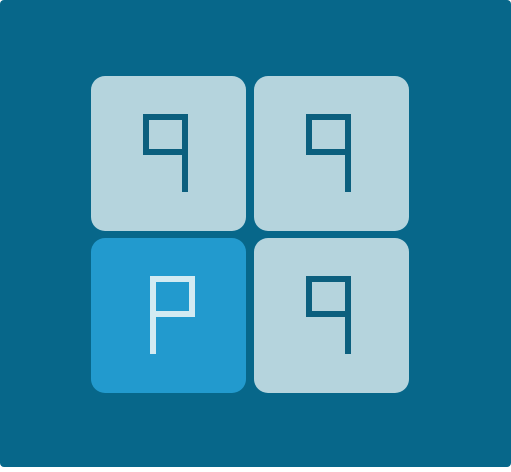 The width and height of the screenshot is (511, 472). Describe the element at coordinates (176, 316) in the screenshot. I see `p-glyph-icon` at that location.